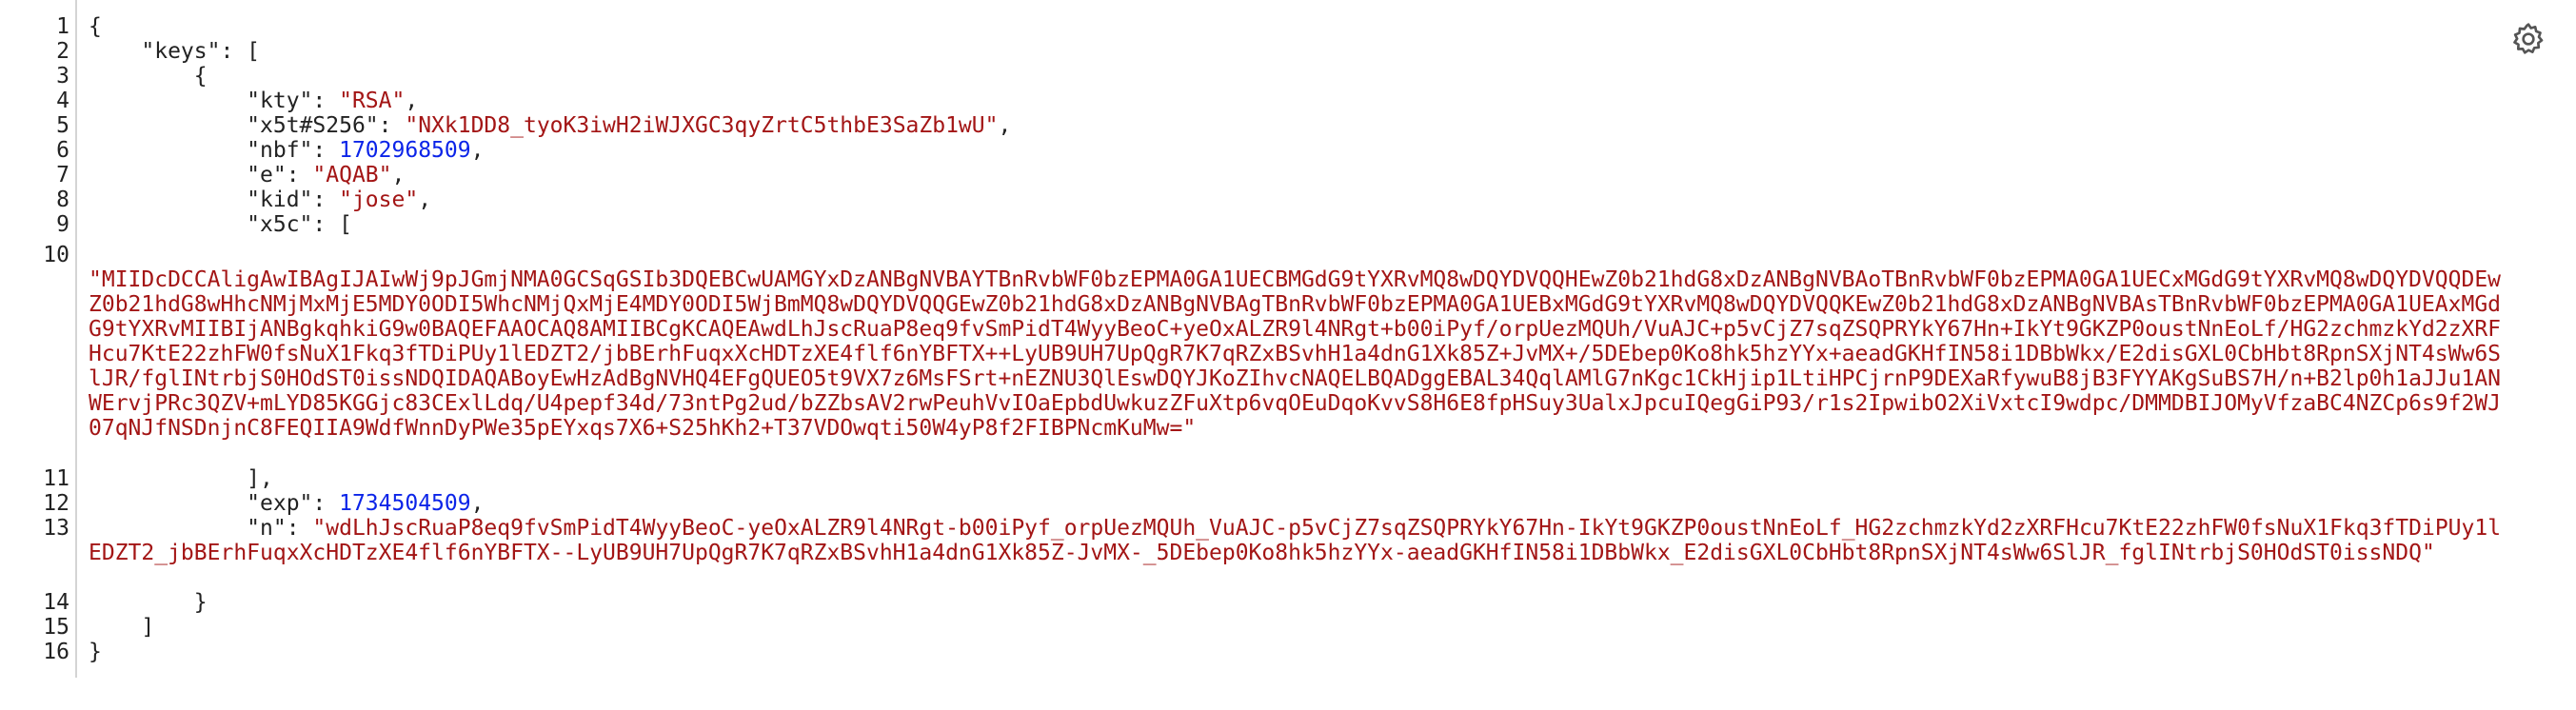 The height and width of the screenshot is (710, 2576). Describe the element at coordinates (247, 125) in the screenshot. I see `json-key: "x5t#S256":` at that location.